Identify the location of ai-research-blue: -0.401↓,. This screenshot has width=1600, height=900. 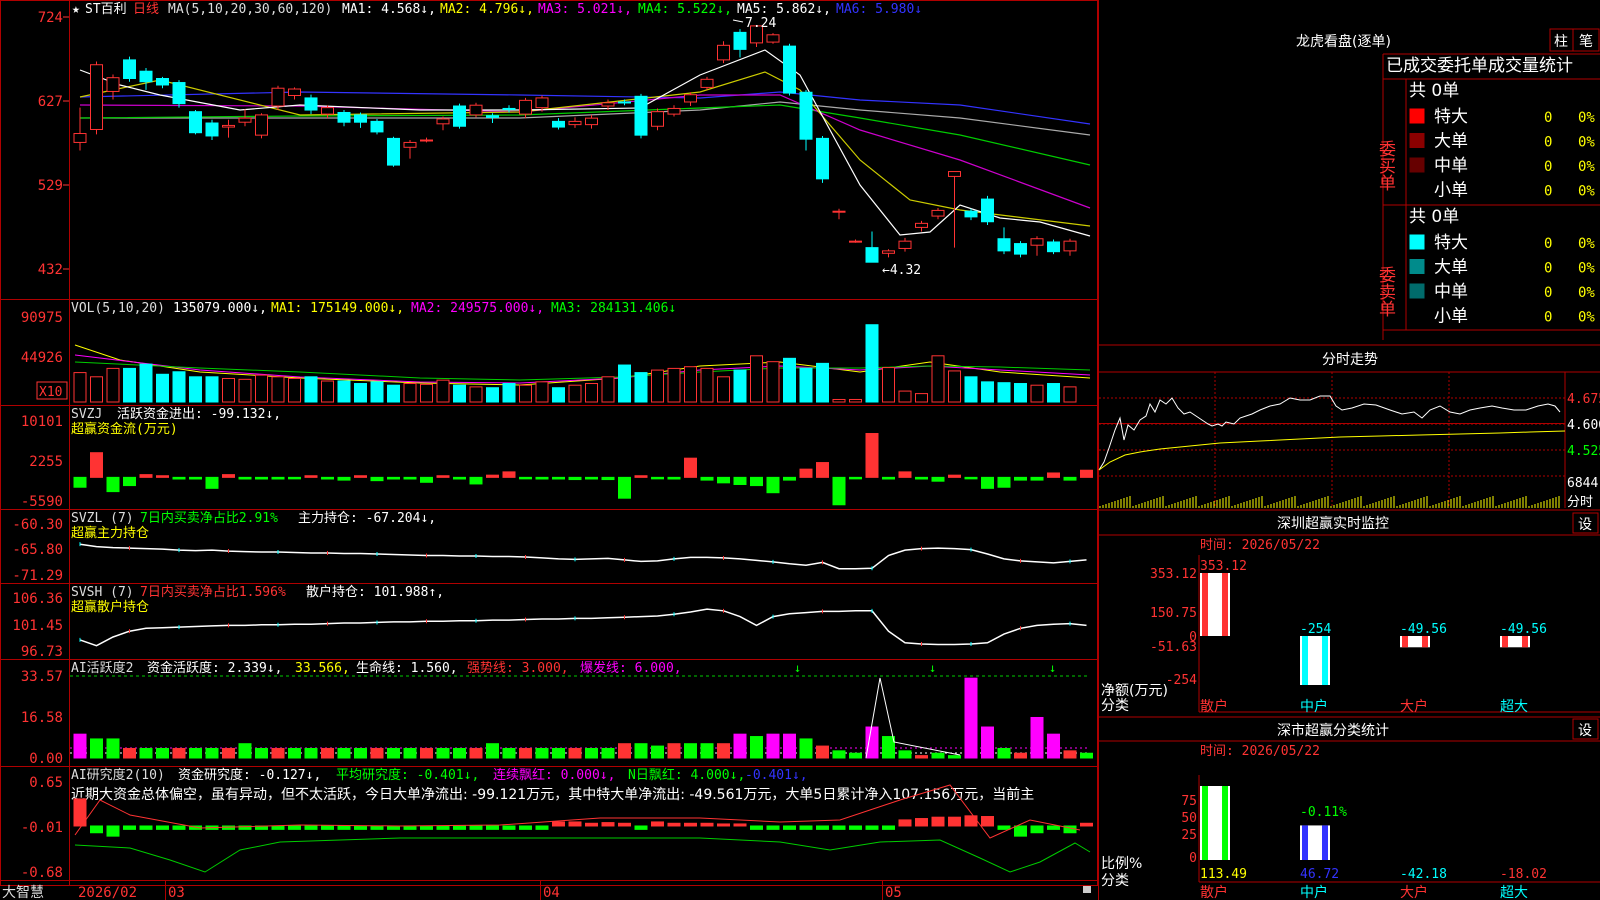
(776, 775).